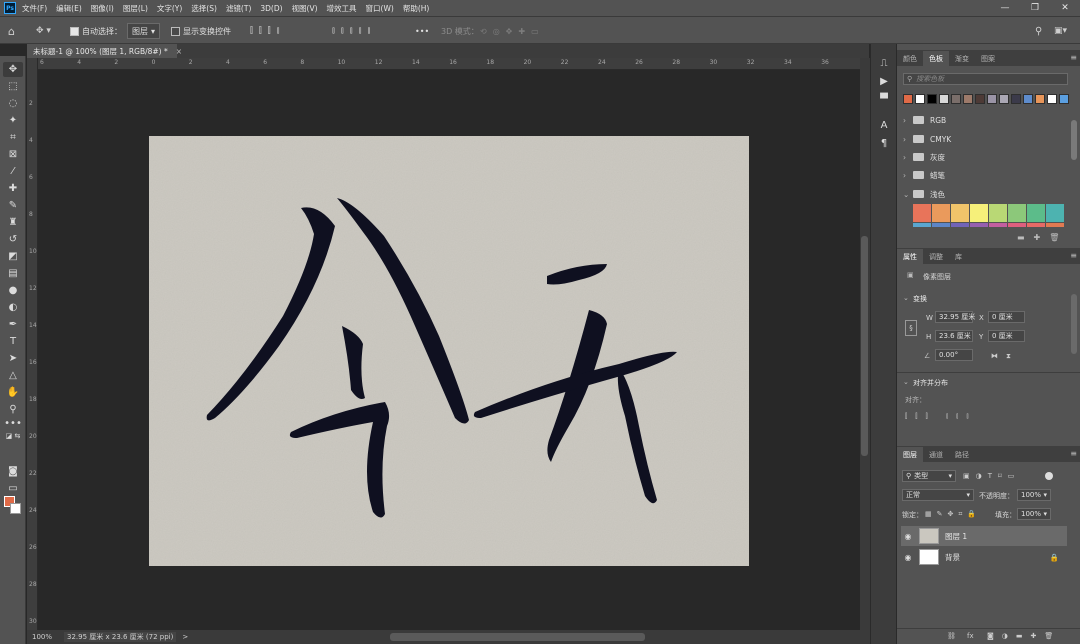  Describe the element at coordinates (1024, 636) in the screenshot. I see `layer-footer-icons: ◙◑▬✚🗑` at that location.